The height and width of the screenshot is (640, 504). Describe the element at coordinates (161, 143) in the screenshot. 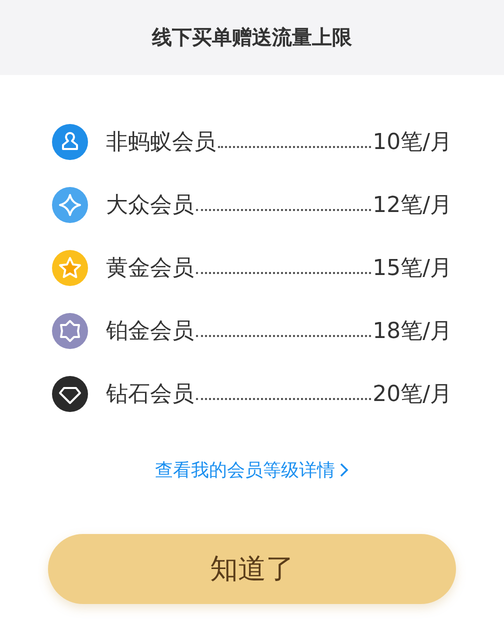

I see `tier-name: 非蚂蚁会员` at that location.